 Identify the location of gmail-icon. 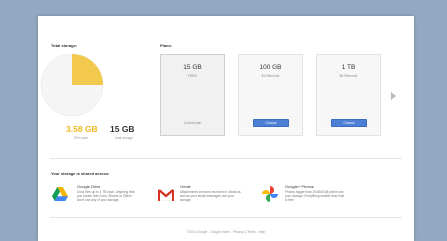
(166, 195).